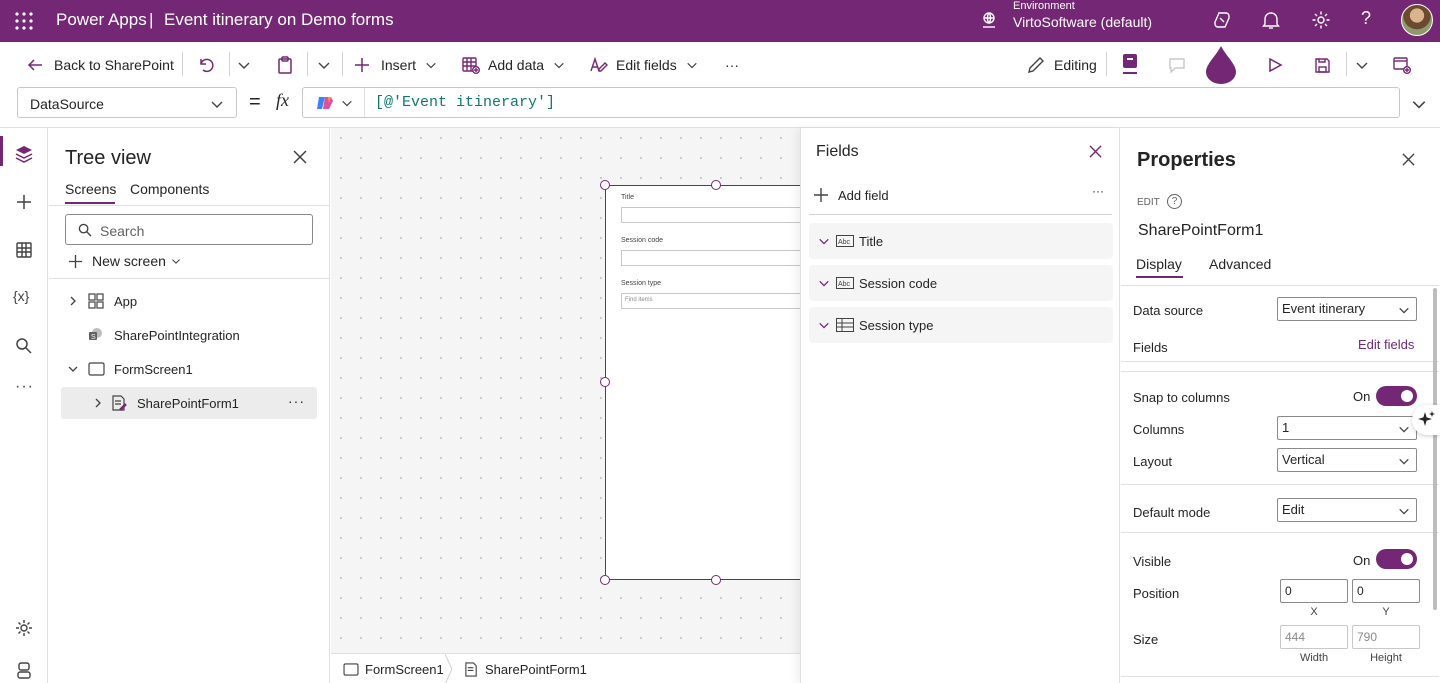 The width and height of the screenshot is (1440, 683). What do you see at coordinates (1314, 637) in the screenshot?
I see `width-input: 444` at bounding box center [1314, 637].